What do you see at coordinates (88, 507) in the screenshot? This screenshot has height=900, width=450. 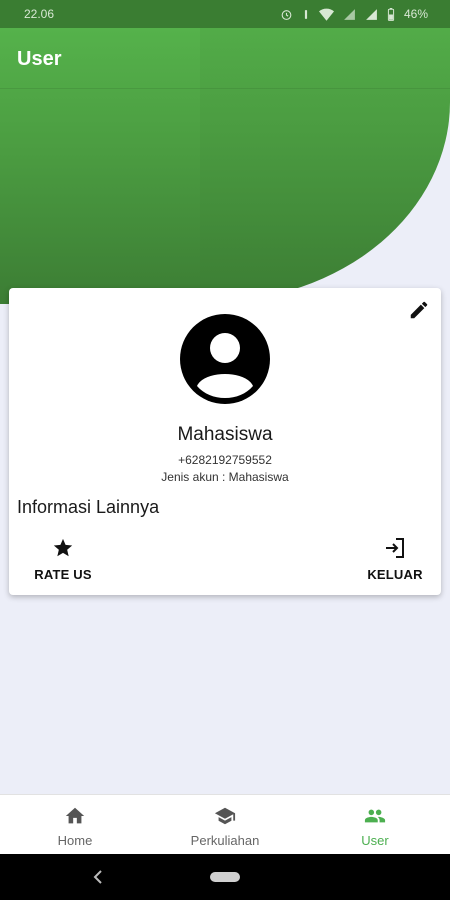 I see `section-title: Informasi Lainnya` at bounding box center [88, 507].